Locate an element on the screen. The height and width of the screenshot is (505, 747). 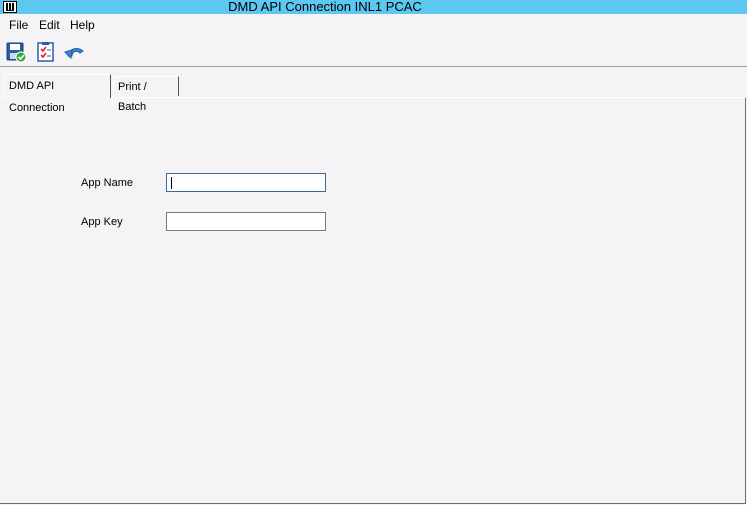
tab-print-batch: Print / Batch is located at coordinates (146, 94).